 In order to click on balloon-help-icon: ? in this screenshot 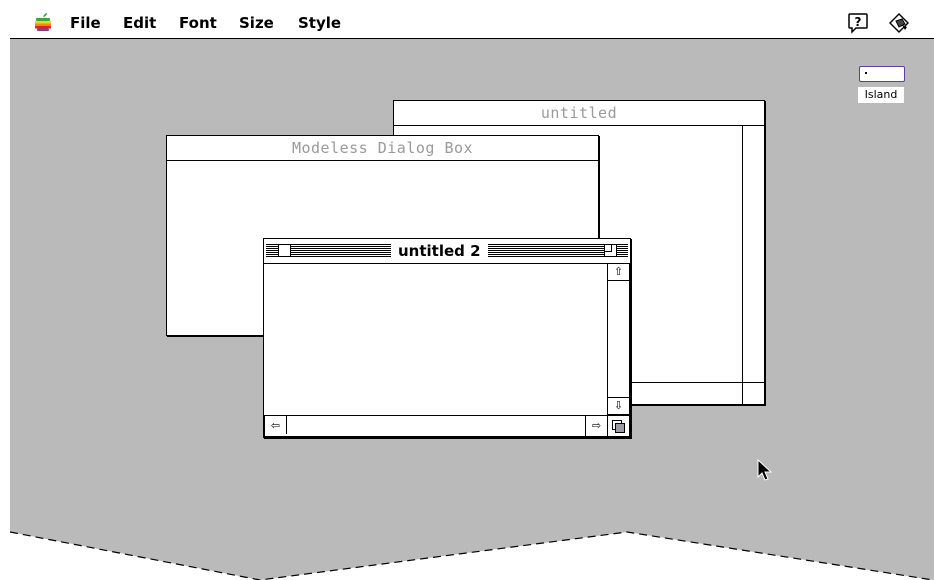, I will do `click(858, 25)`.